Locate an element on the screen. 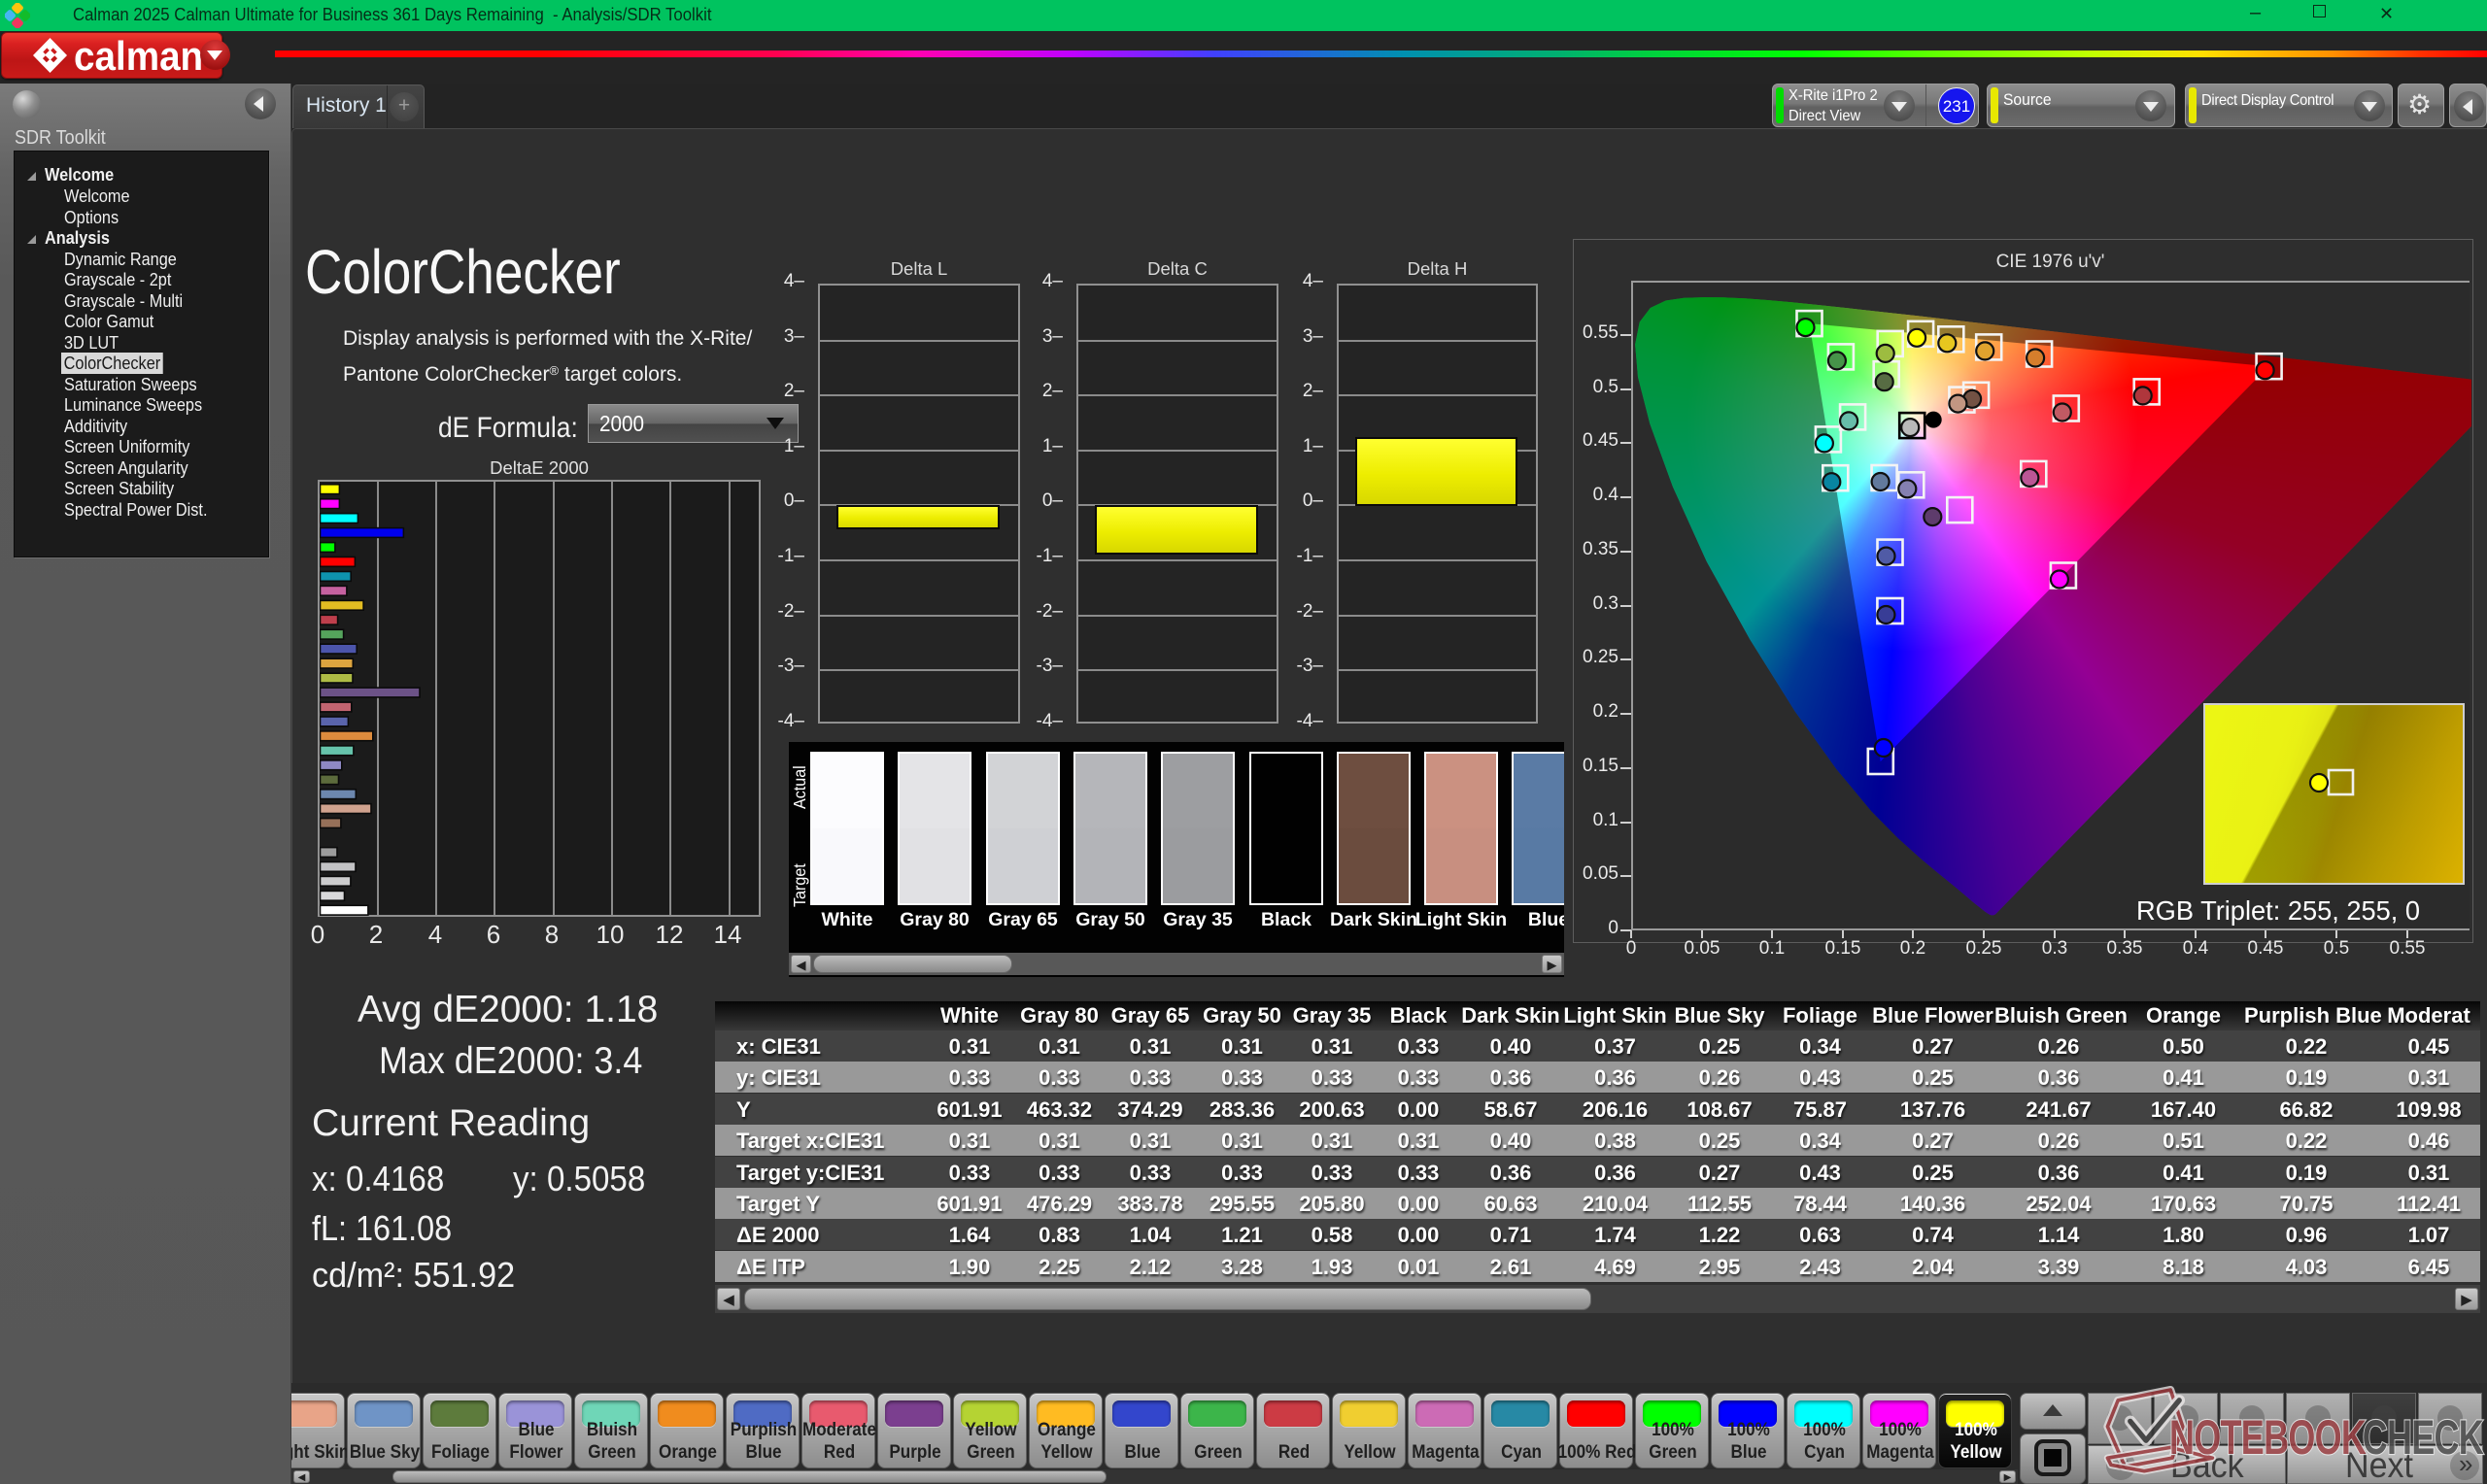 The image size is (2487, 1484). svg-text: NOTEBOOK is located at coordinates (2268, 1438).